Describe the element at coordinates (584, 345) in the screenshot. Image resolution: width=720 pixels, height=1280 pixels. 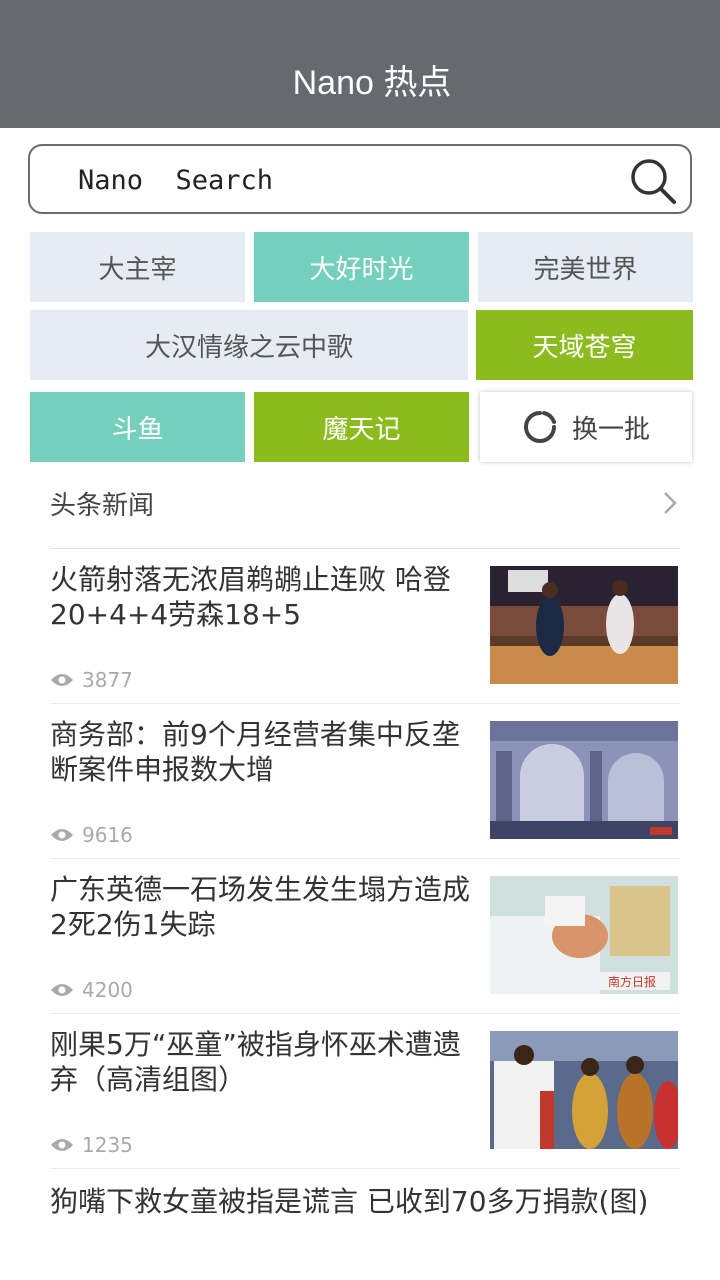
I see `hot-tag: 天域苍穹` at that location.